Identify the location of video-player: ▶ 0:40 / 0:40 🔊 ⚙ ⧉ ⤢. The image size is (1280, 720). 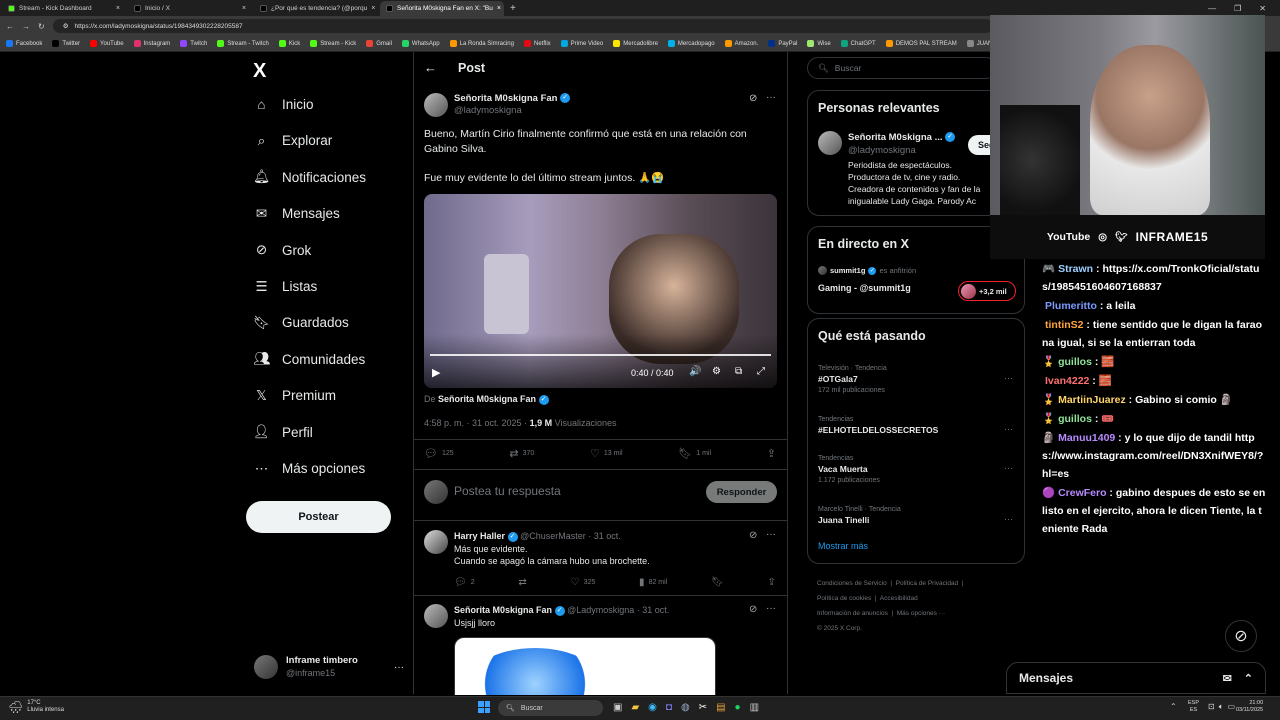
(600, 291).